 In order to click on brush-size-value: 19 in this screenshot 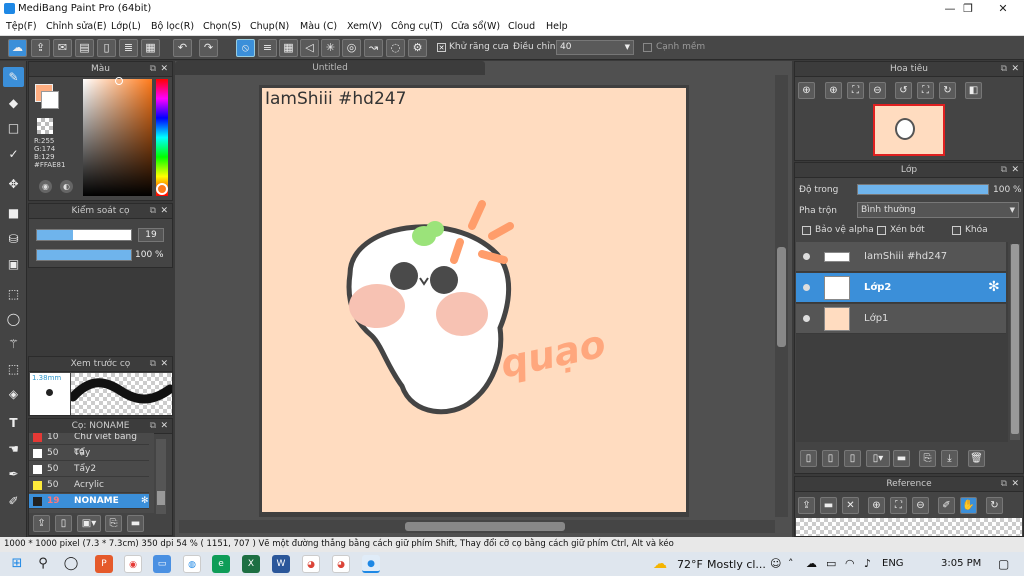, I will do `click(151, 235)`.